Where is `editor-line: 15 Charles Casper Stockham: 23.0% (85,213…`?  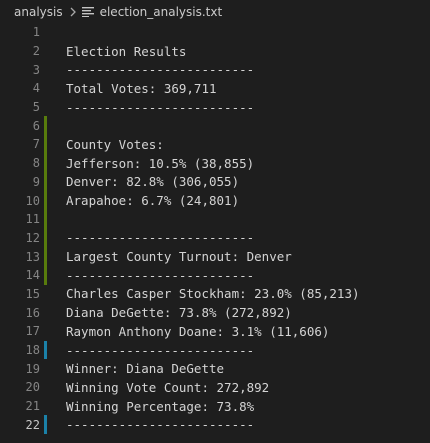
editor-line: 15 Charles Casper Stockham: 23.0% (85,213… is located at coordinates (215, 294).